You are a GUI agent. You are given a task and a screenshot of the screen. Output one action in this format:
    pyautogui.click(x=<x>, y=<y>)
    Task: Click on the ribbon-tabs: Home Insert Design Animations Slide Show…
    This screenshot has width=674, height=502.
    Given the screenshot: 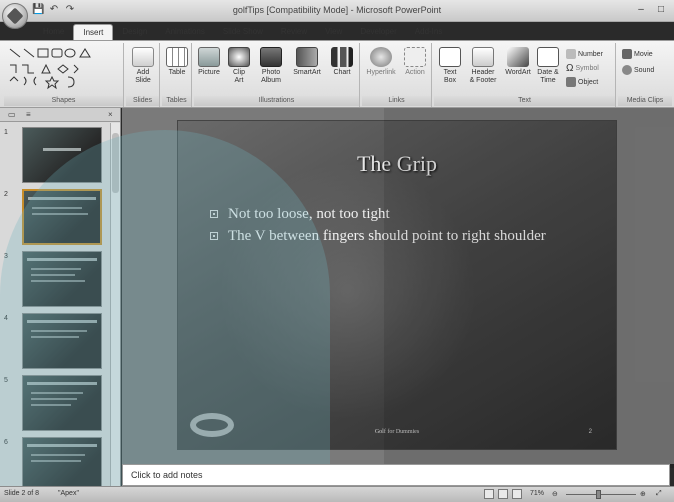 What is the action you would take?
    pyautogui.click(x=242, y=32)
    